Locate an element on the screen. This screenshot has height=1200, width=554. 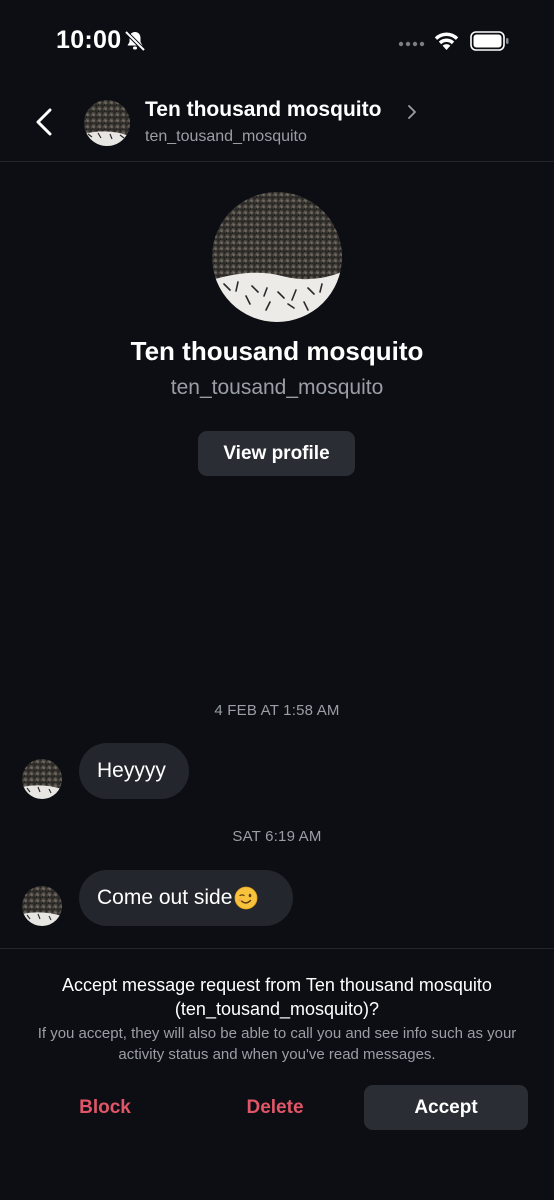
chevron-left-icon is located at coordinates (45, 122).